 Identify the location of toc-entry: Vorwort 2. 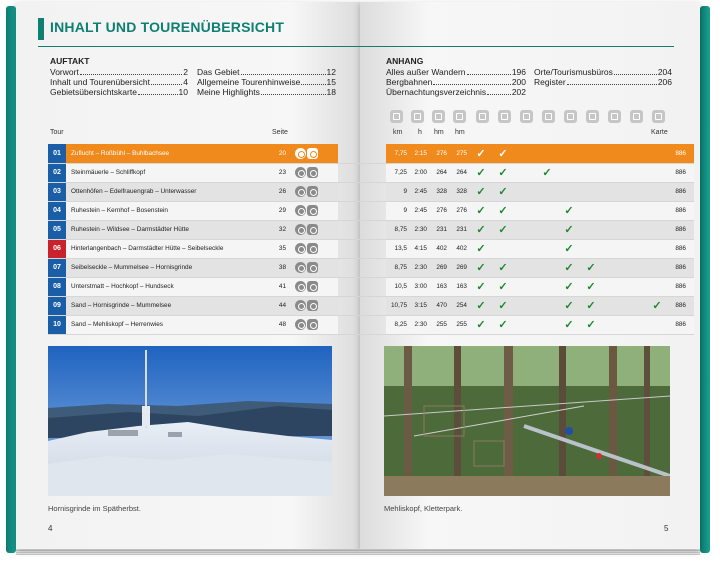
(119, 72).